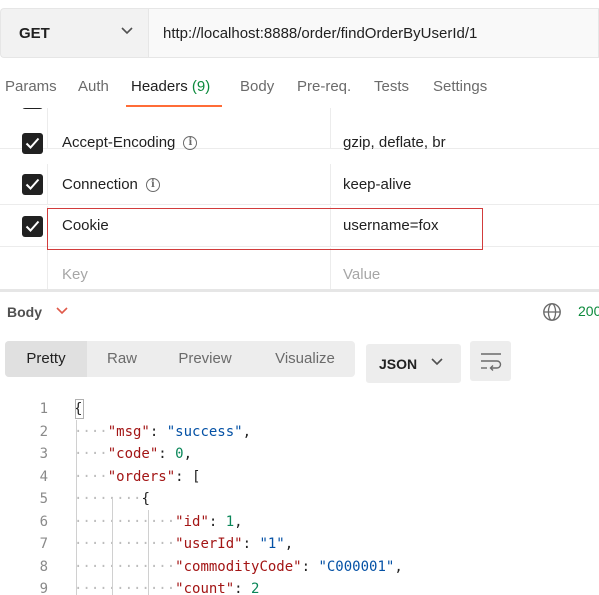 Image resolution: width=599 pixels, height=595 pixels. What do you see at coordinates (361, 274) in the screenshot?
I see `new-value-input: Value` at bounding box center [361, 274].